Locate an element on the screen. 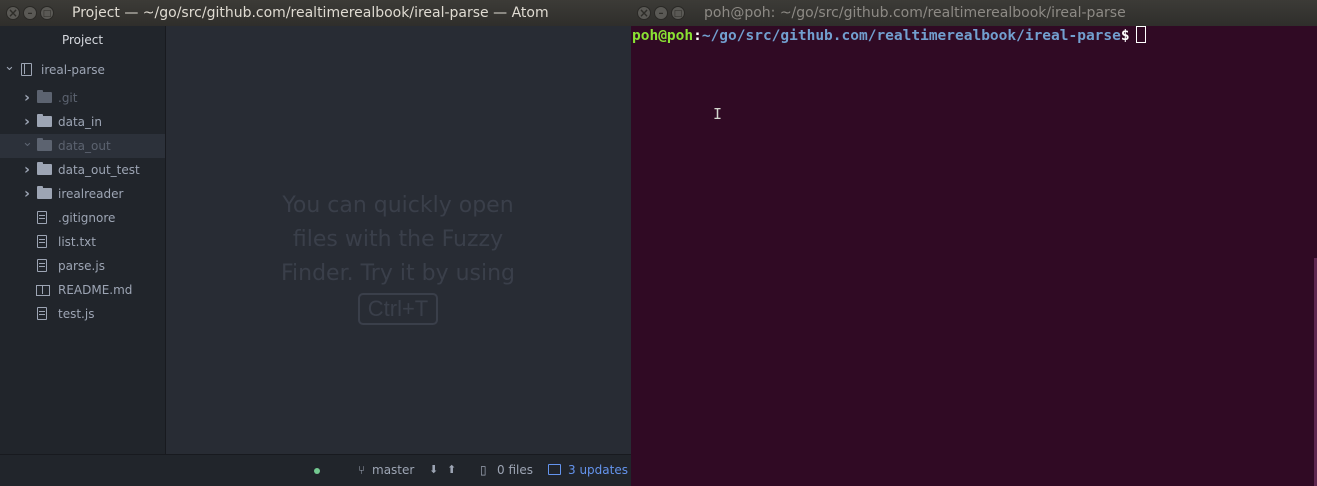 The width and height of the screenshot is (1317, 486). tree-item-irealreader: irealreader is located at coordinates (82, 194).